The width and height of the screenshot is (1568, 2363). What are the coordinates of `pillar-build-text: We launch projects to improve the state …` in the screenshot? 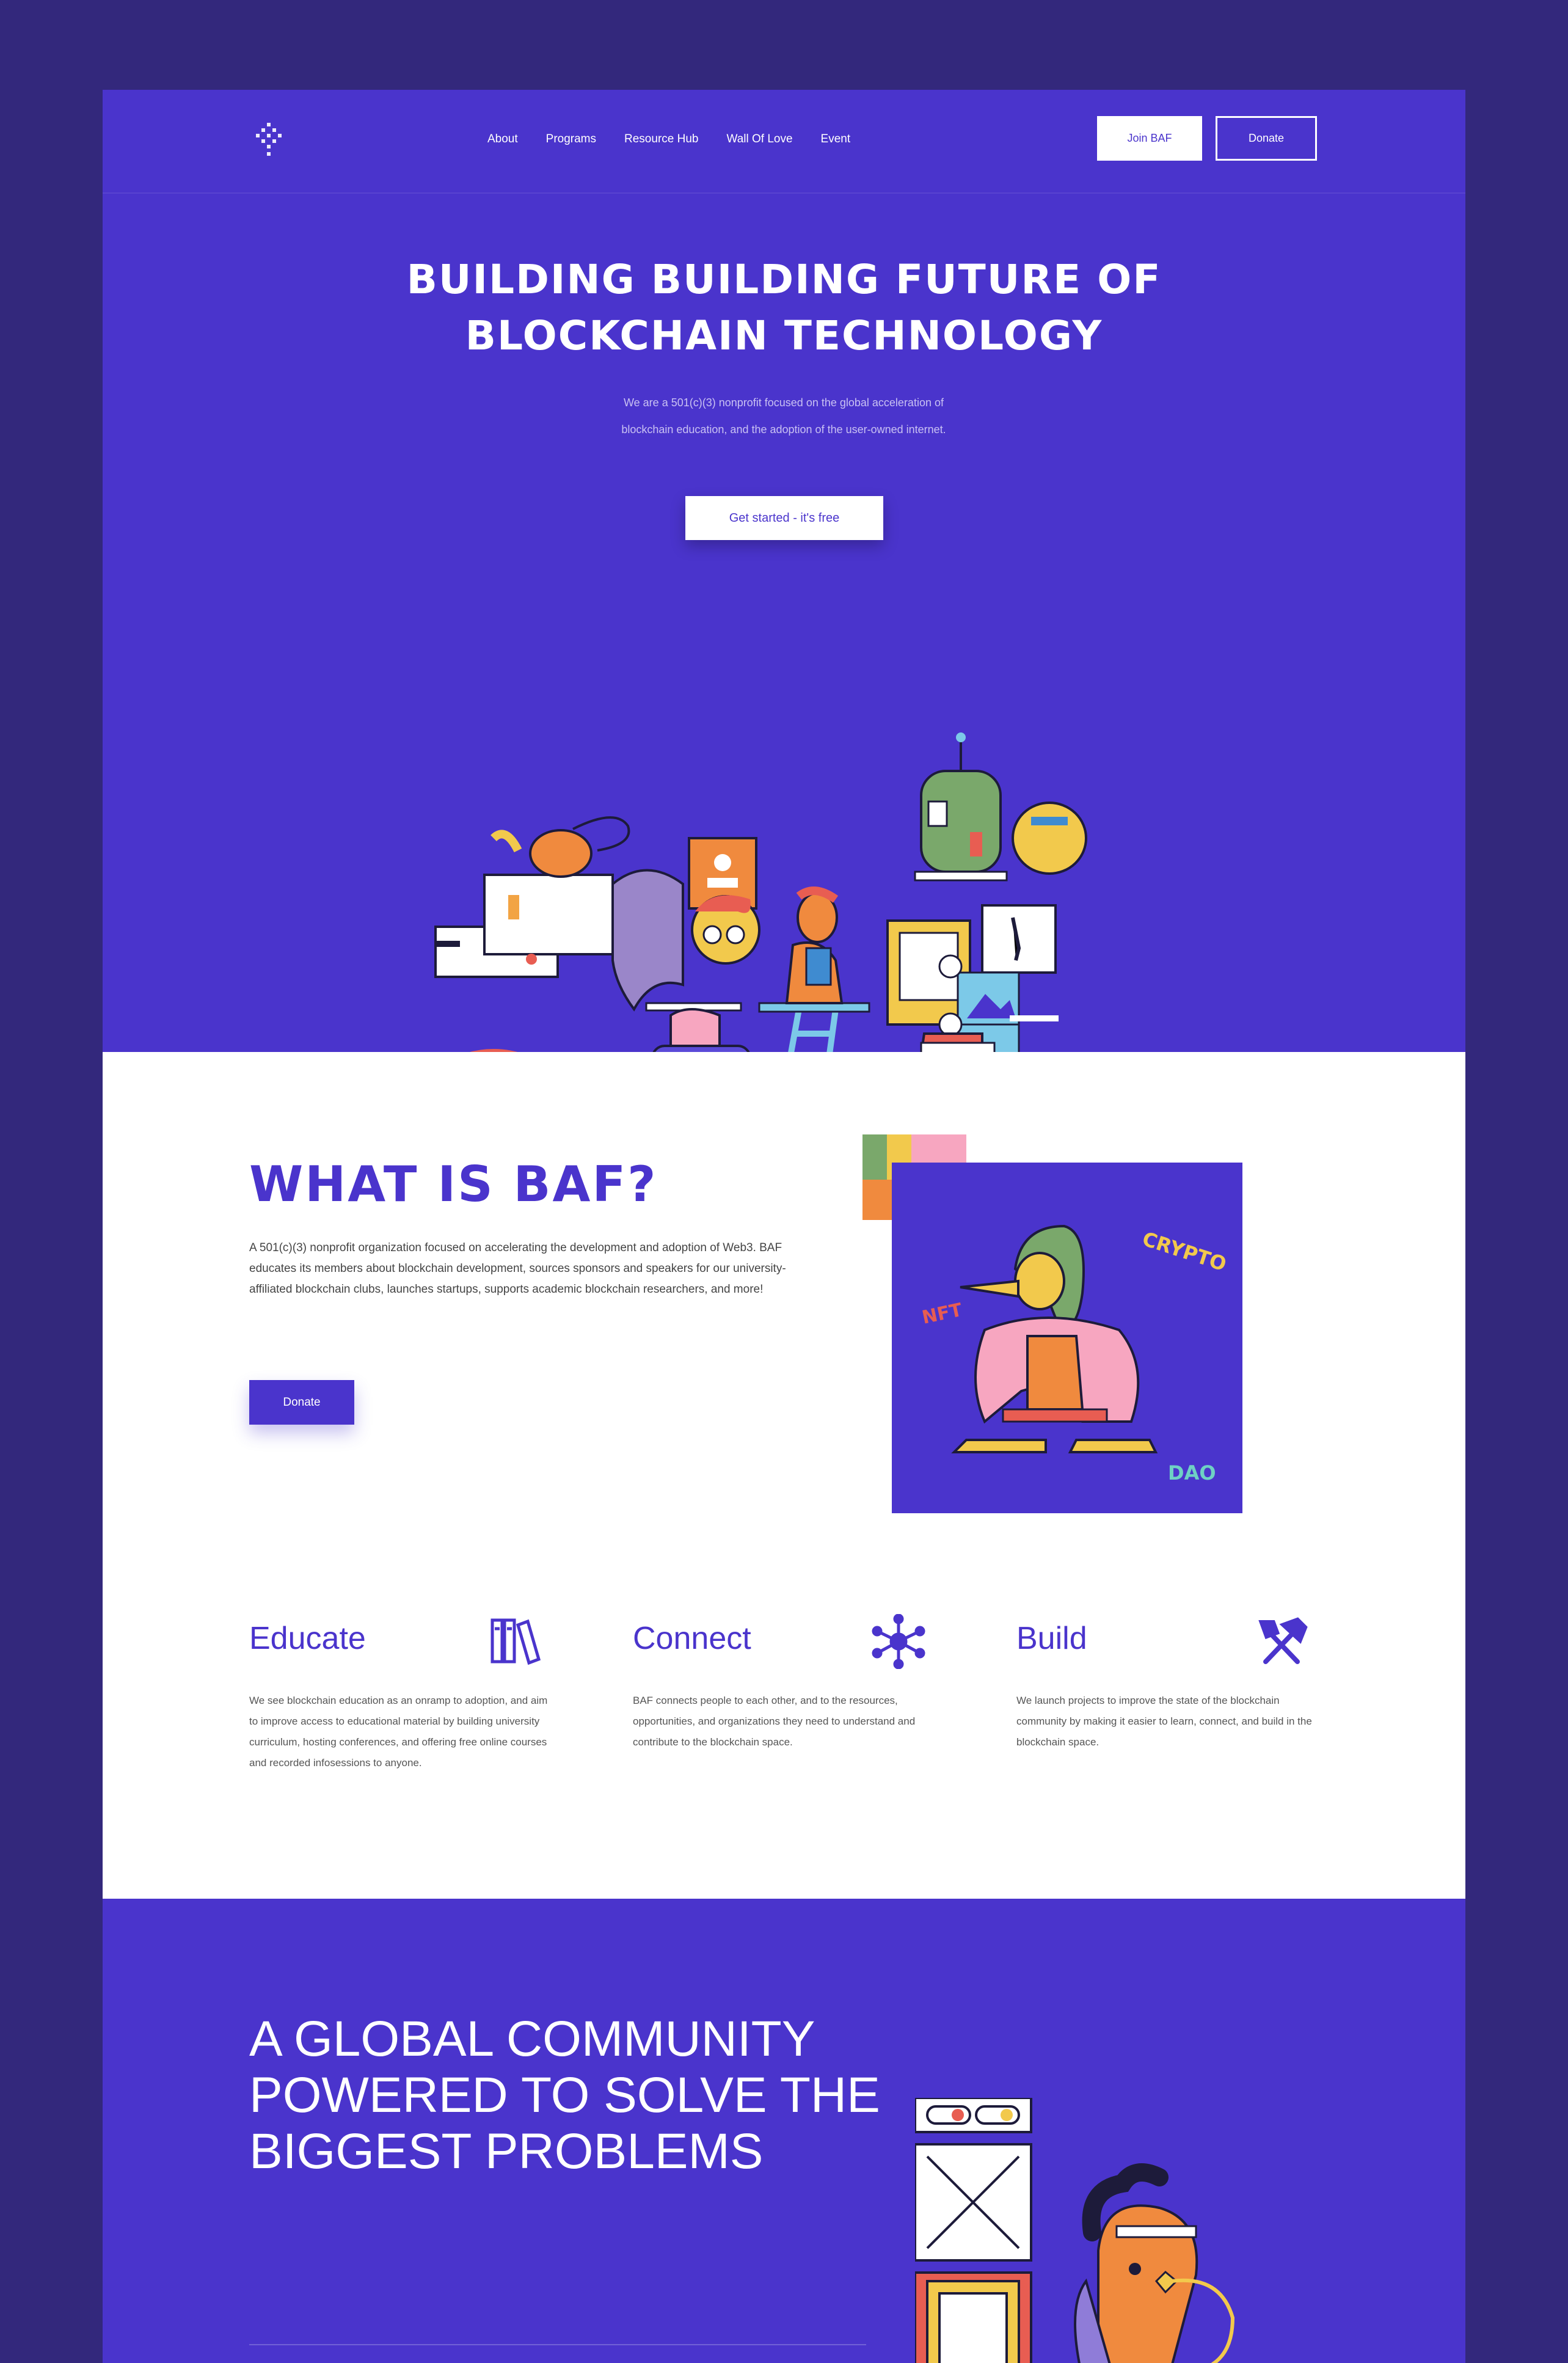 It's located at (1164, 1722).